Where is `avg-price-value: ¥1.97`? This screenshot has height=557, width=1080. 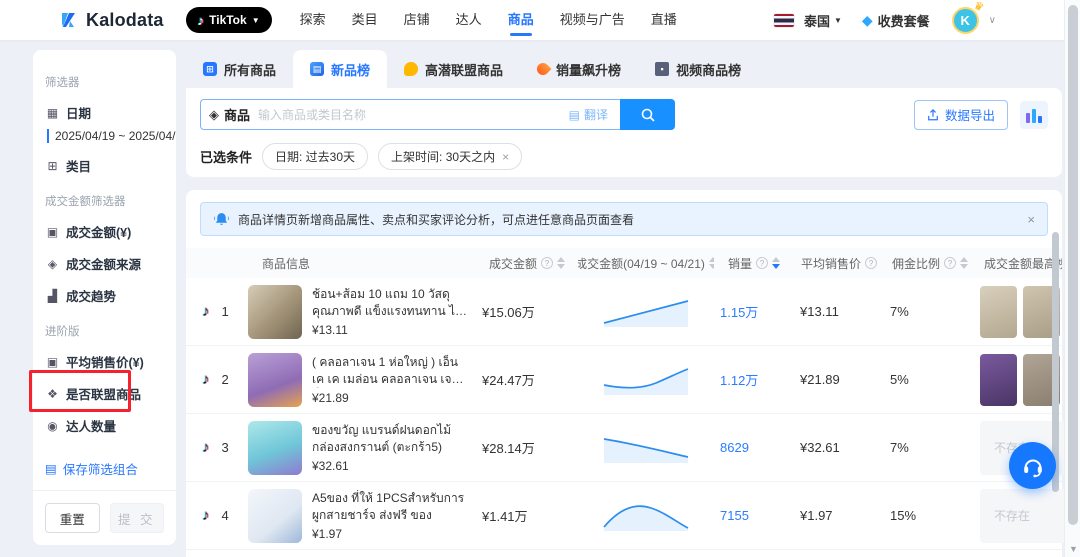
avg-price-value: ¥1.97 is located at coordinates (816, 515).